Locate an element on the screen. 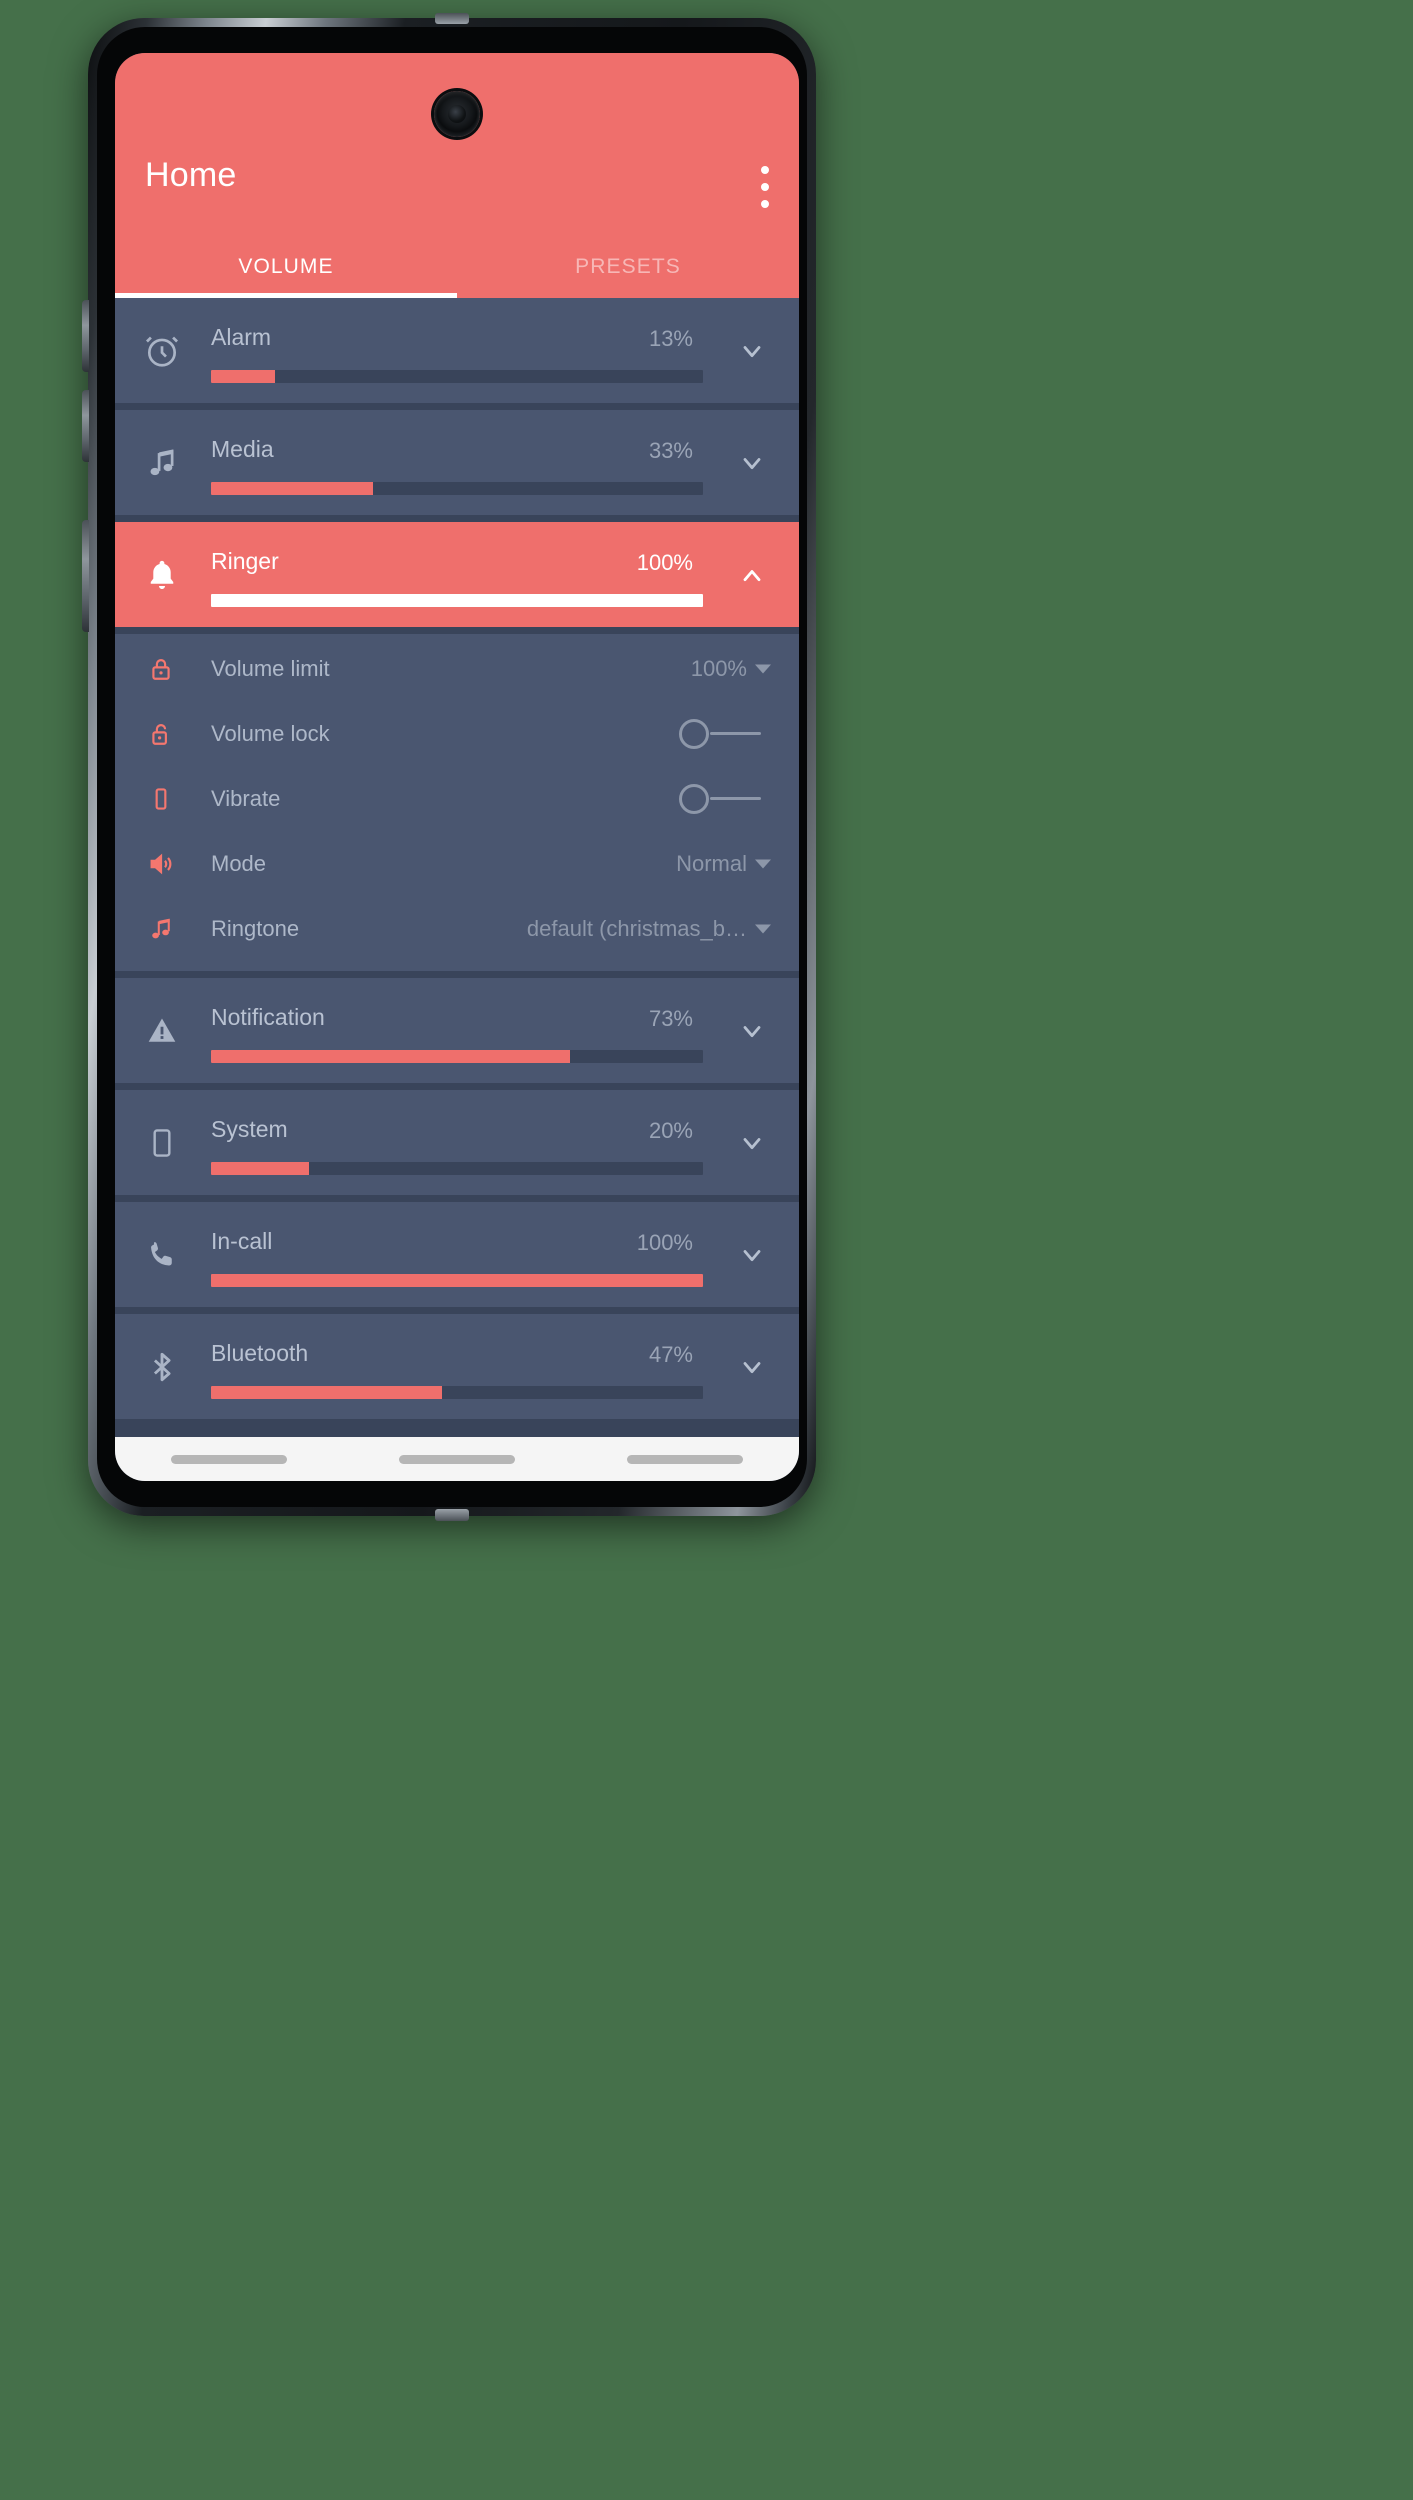 Image resolution: width=1413 pixels, height=2500 pixels. tab-volume-label: VOLUME is located at coordinates (286, 266).